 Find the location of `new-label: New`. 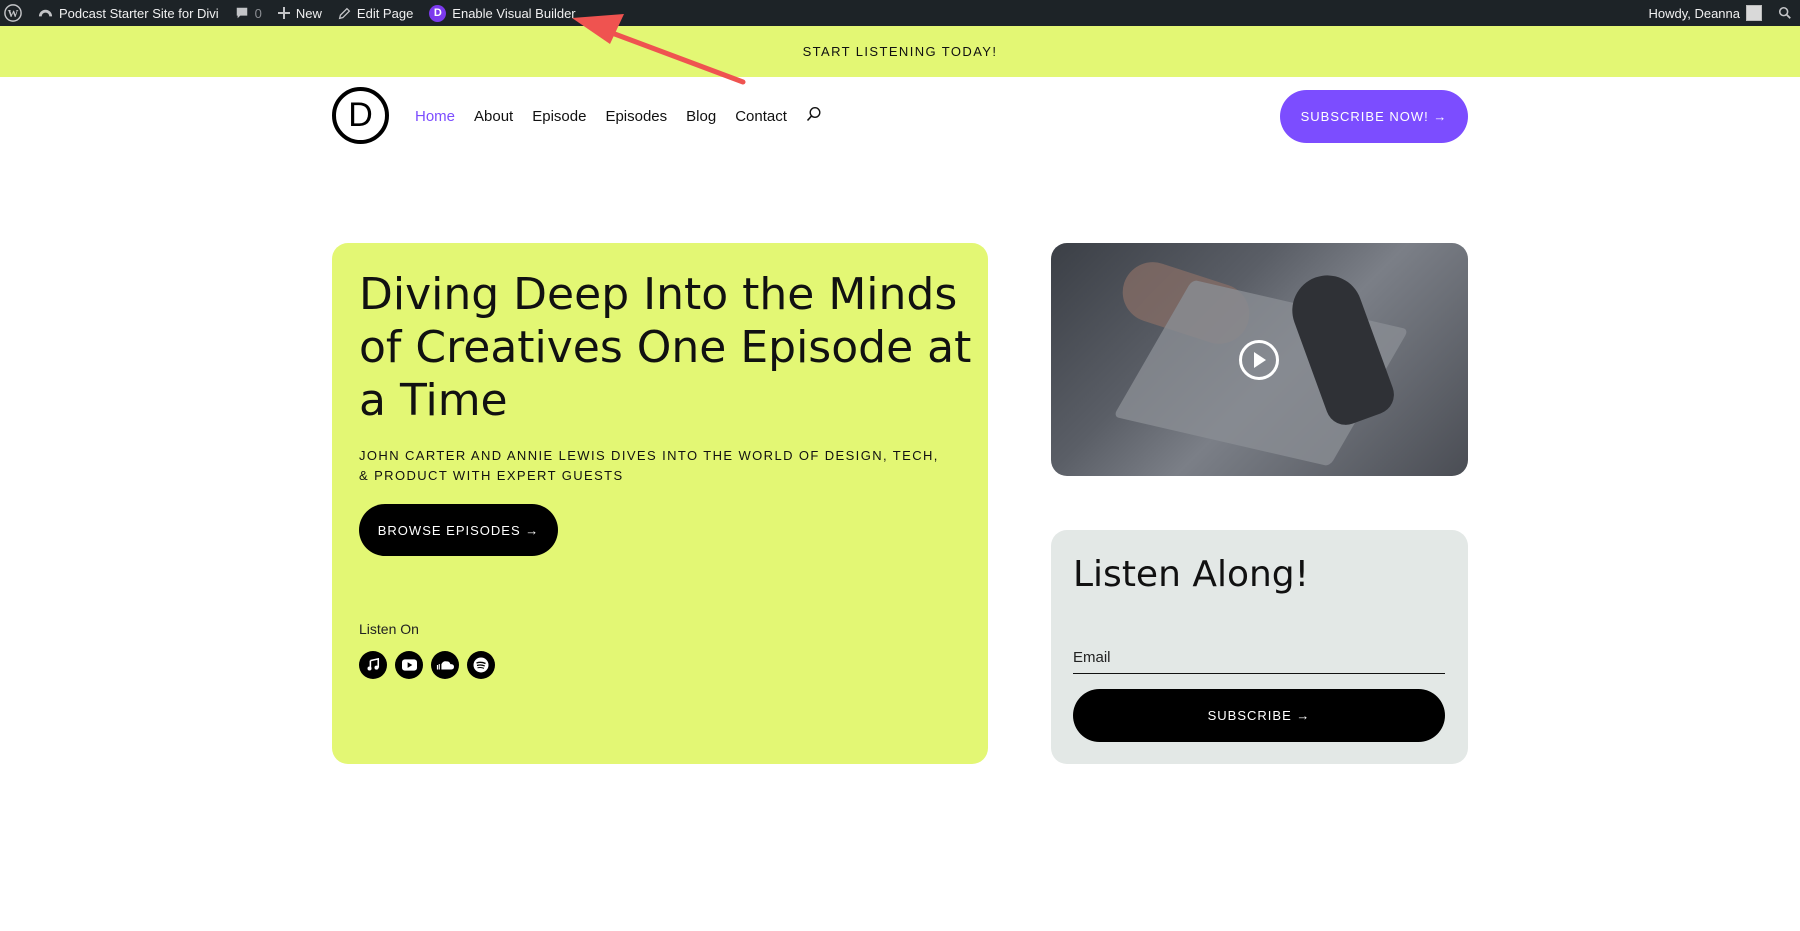

new-label: New is located at coordinates (308, 13).